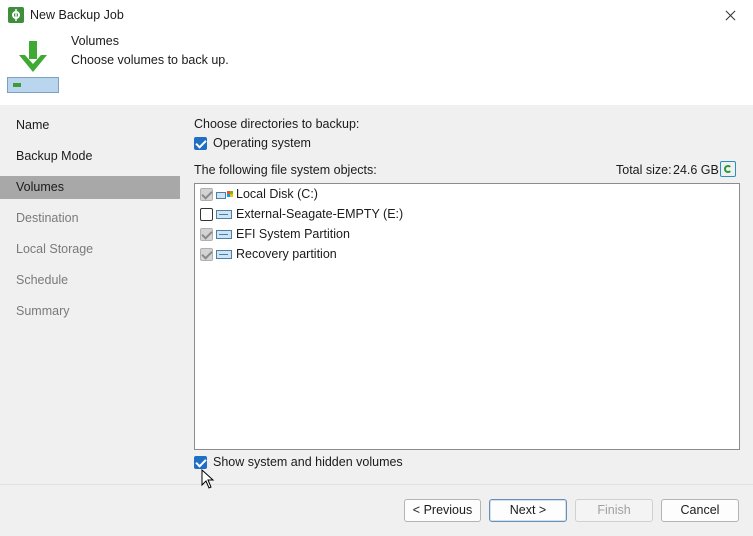 The image size is (753, 536). Describe the element at coordinates (277, 124) in the screenshot. I see `choose-directories-label: Choose directories to backup:` at that location.